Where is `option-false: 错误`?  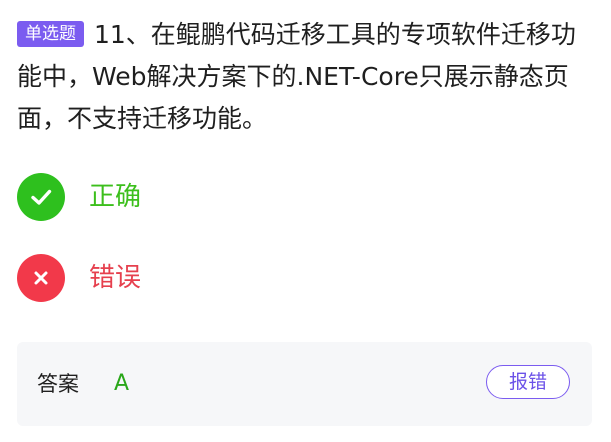 option-false: 错误 is located at coordinates (302, 278).